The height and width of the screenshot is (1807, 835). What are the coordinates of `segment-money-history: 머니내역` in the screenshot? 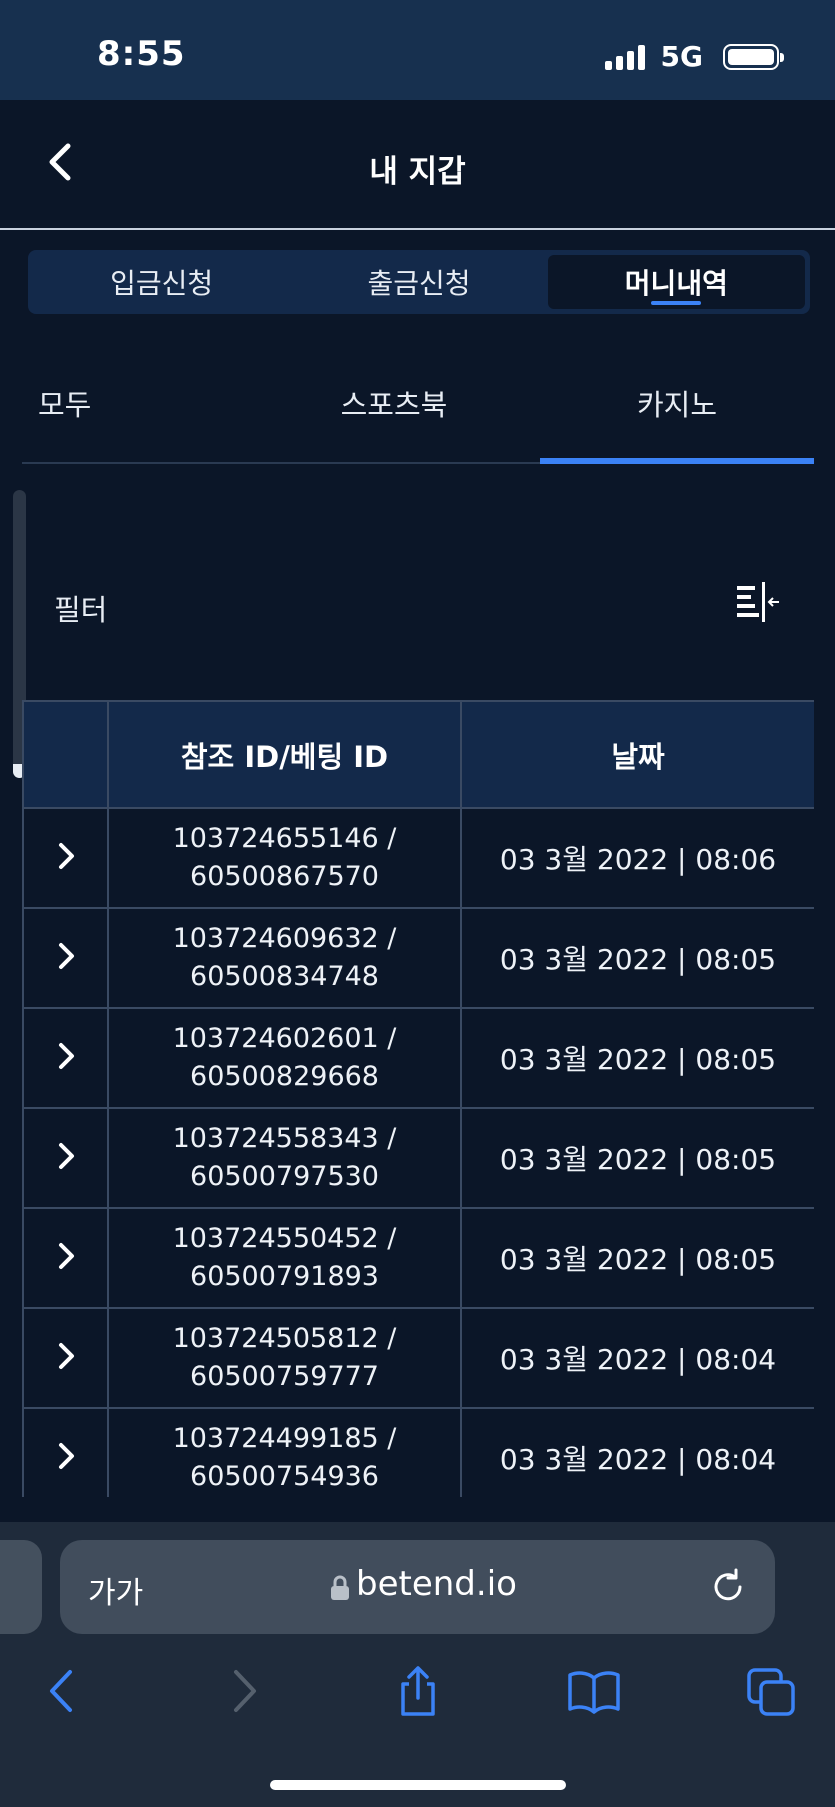 It's located at (676, 282).